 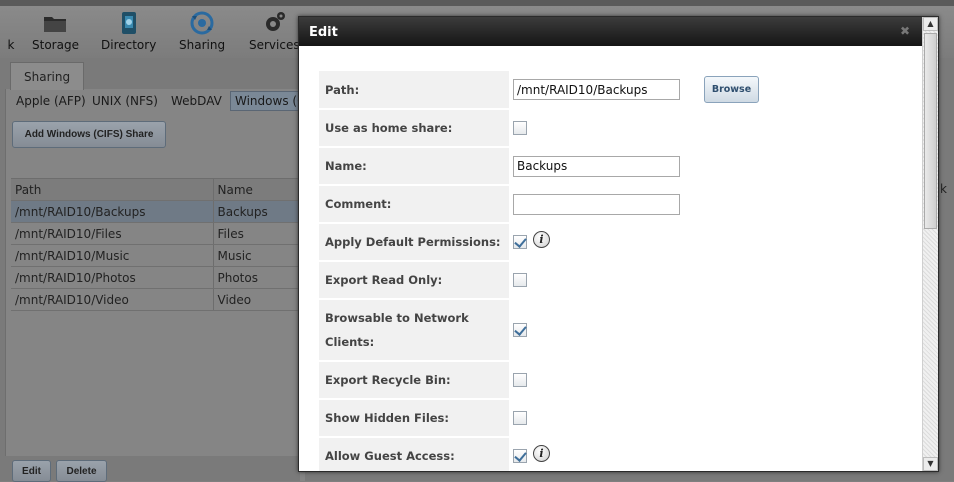 I want to click on toolbar-item-label: Storage, so click(x=55, y=45).